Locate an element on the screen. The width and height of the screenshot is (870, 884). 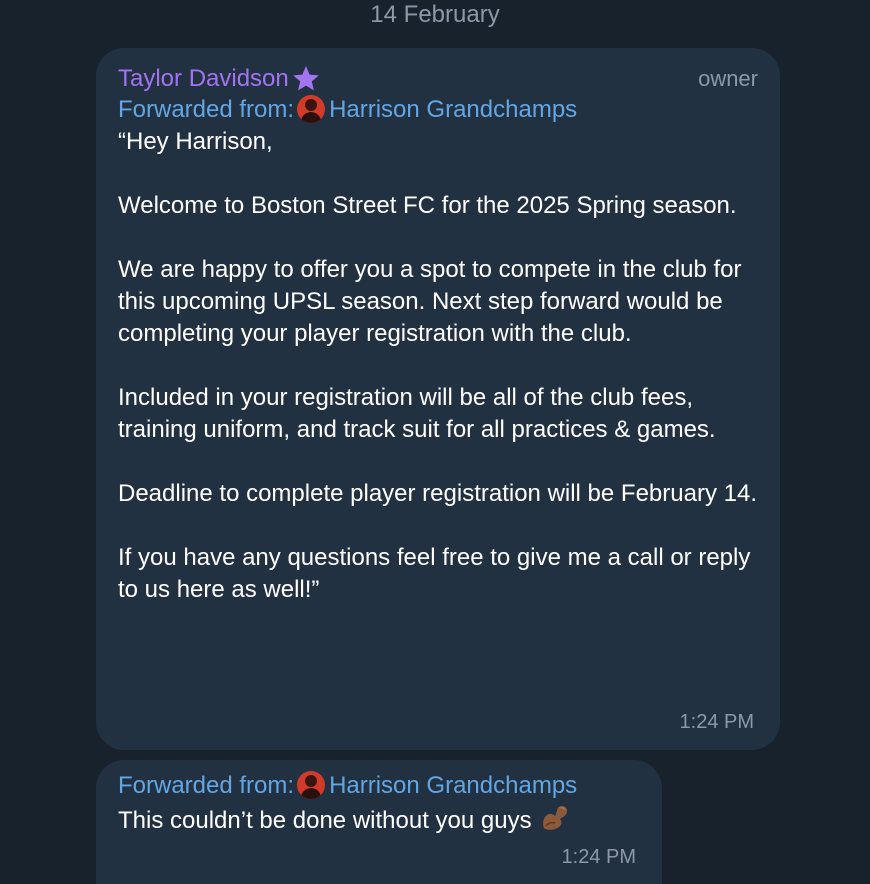
star-icon is located at coordinates (305, 78).